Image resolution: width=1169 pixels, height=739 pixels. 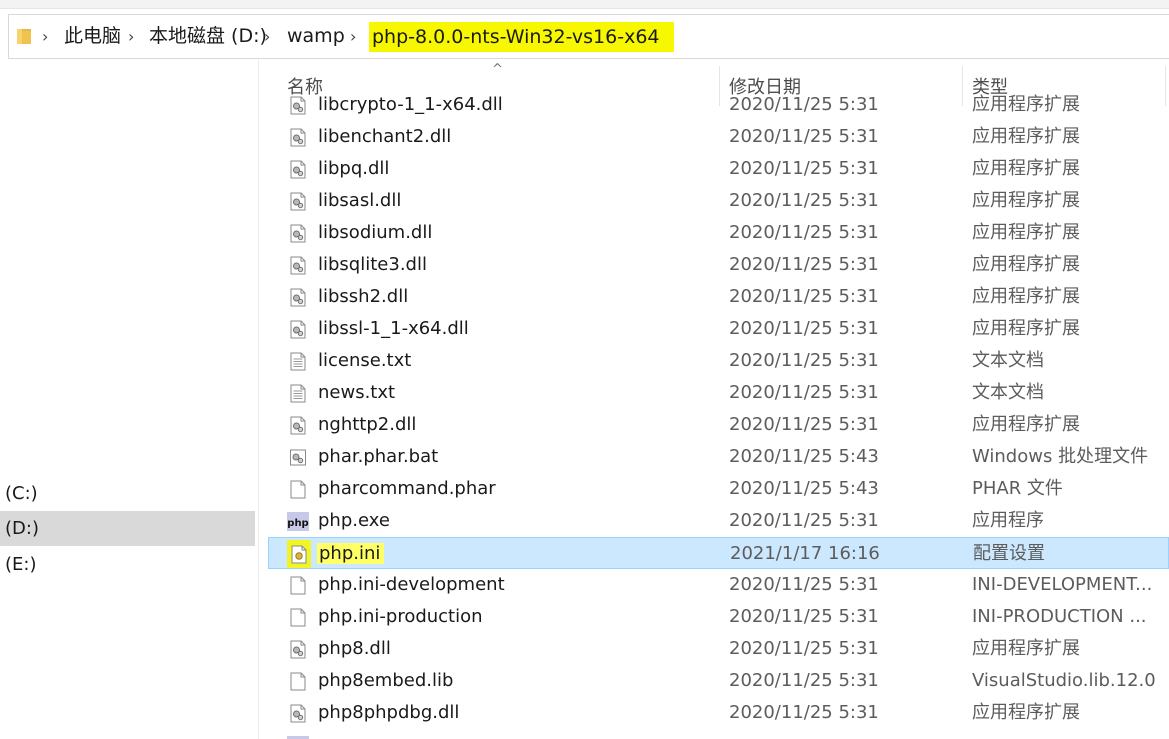 I want to click on svg-text: php, so click(x=297, y=523).